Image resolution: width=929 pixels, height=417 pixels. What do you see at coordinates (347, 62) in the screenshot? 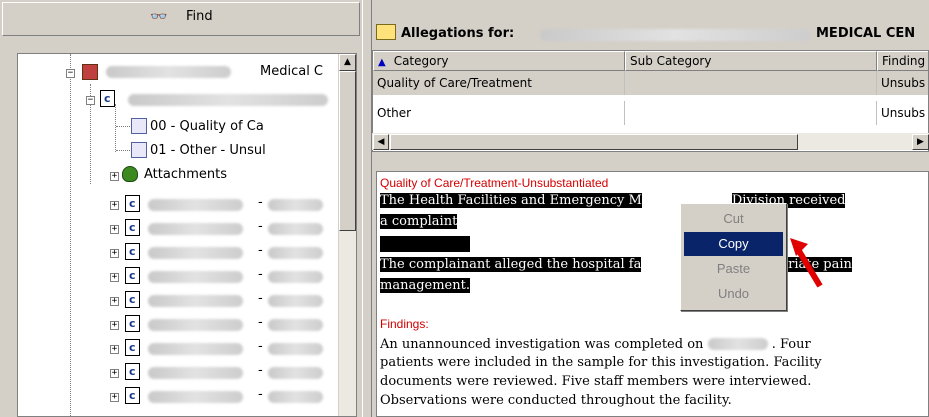
I see `scroll-up-icon: ▲` at bounding box center [347, 62].